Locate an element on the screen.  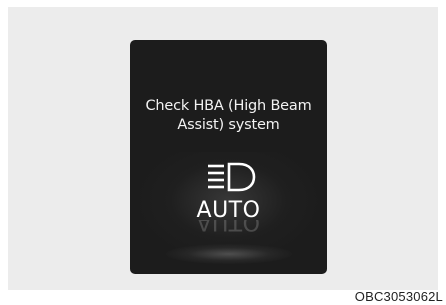
warning-message: Check HBA (High Beam Assist) system is located at coordinates (228, 116).